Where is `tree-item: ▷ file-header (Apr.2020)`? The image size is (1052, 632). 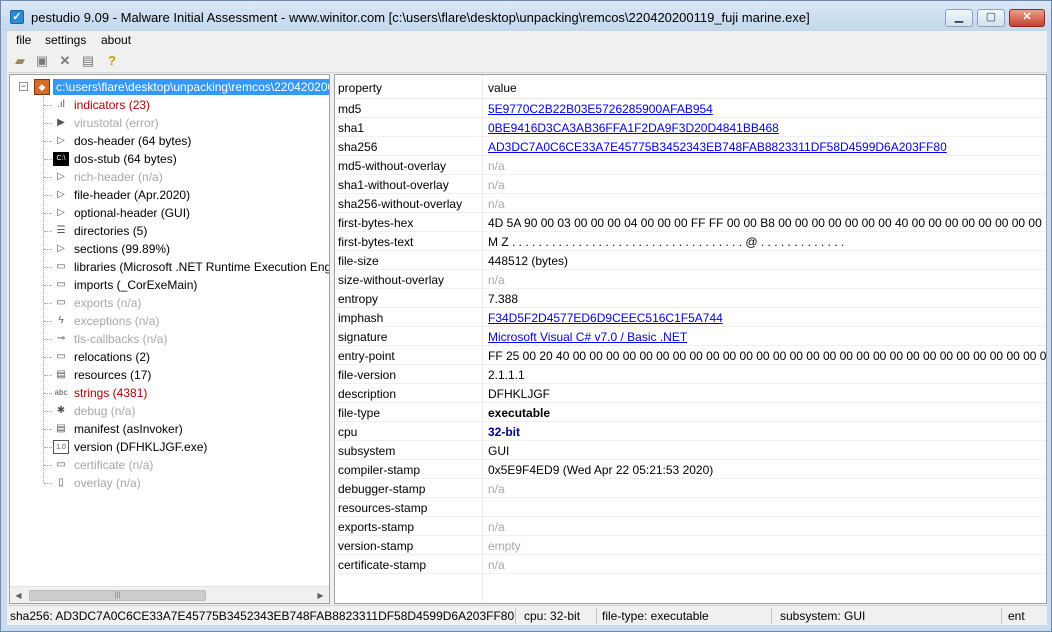
tree-item: ▷ file-header (Apr.2020) is located at coordinates (186, 195).